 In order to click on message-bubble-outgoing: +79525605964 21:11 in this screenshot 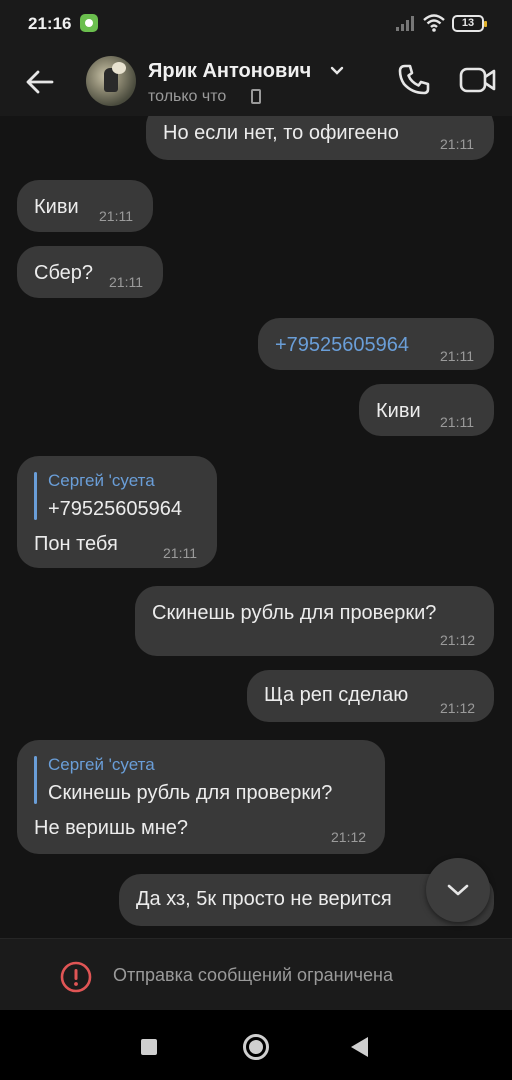, I will do `click(376, 344)`.